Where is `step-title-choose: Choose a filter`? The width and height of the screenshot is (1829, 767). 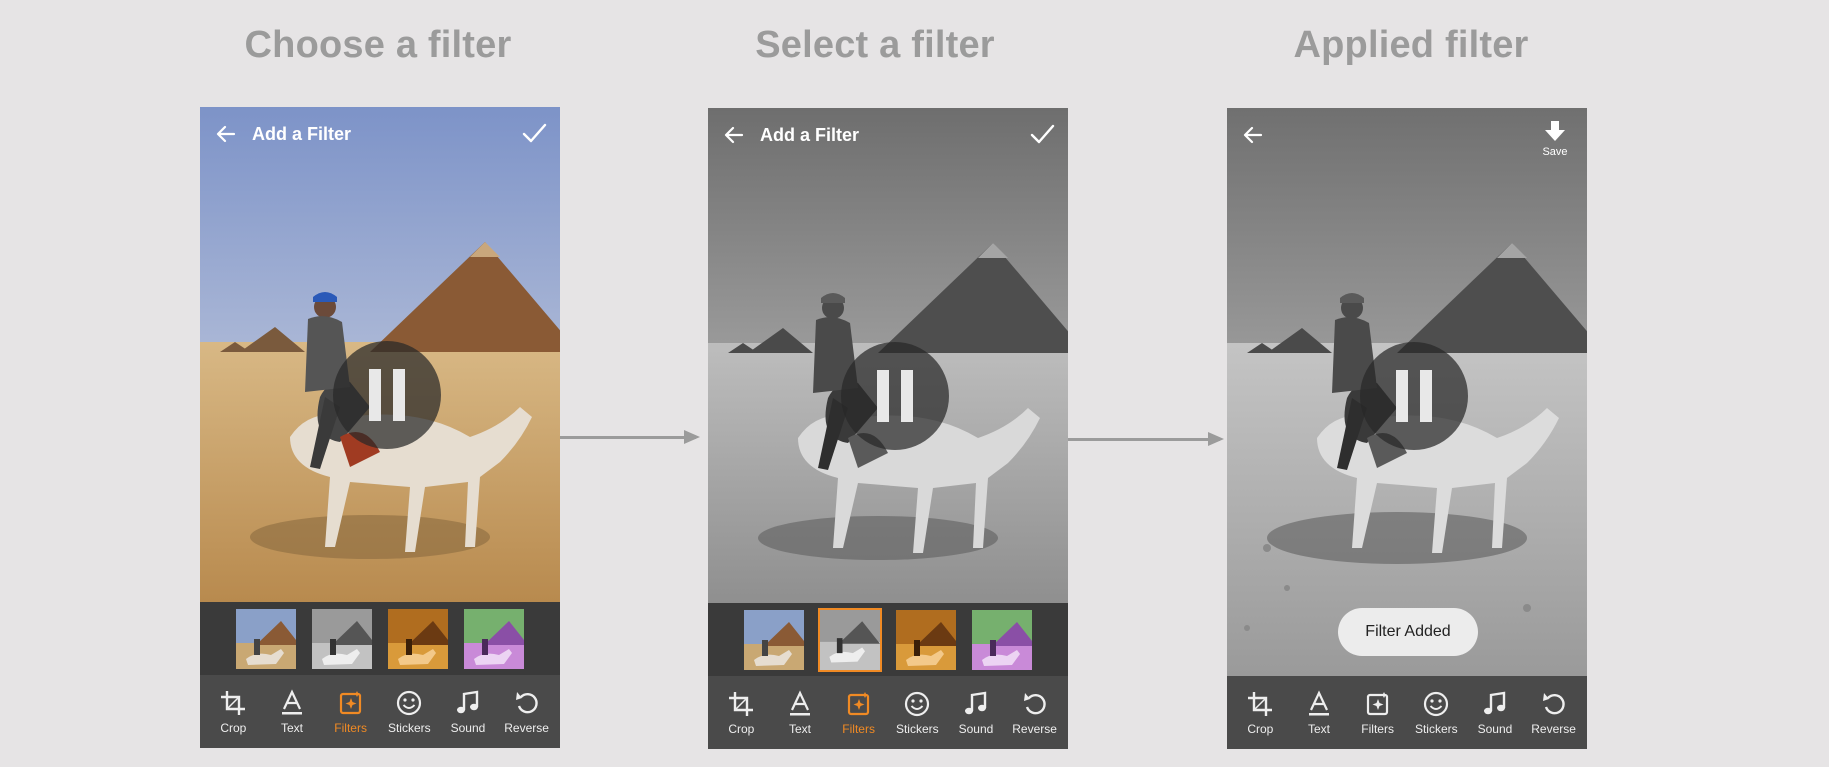
step-title-choose: Choose a filter is located at coordinates (378, 45).